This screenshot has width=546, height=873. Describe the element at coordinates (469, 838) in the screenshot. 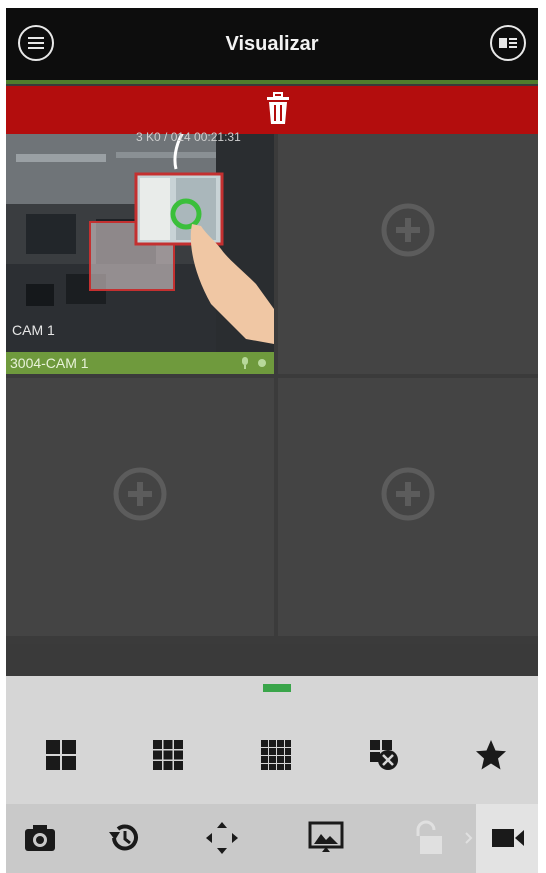

I see `chevron-right-icon` at that location.